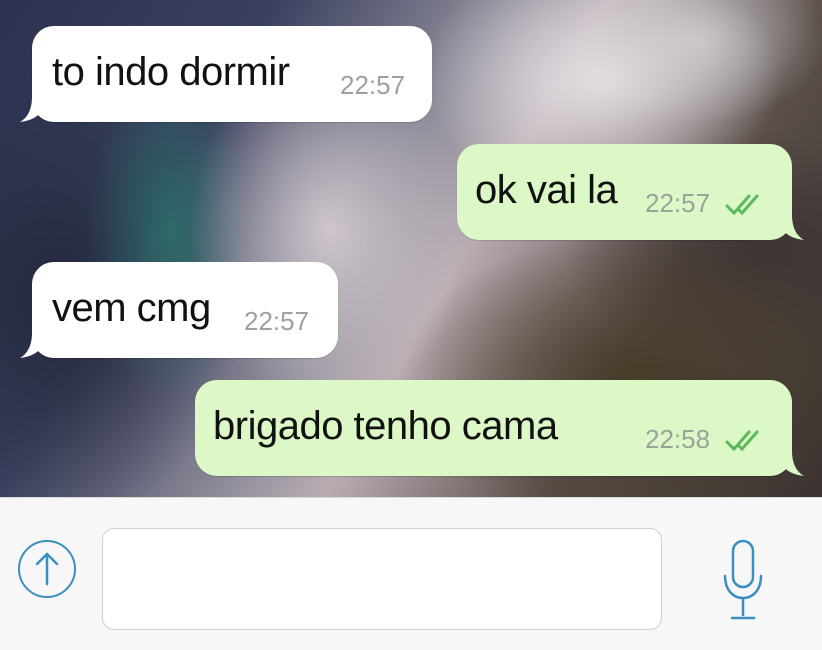 Image resolution: width=822 pixels, height=650 pixels. What do you see at coordinates (131, 308) in the screenshot?
I see `message-text: vem cmg` at bounding box center [131, 308].